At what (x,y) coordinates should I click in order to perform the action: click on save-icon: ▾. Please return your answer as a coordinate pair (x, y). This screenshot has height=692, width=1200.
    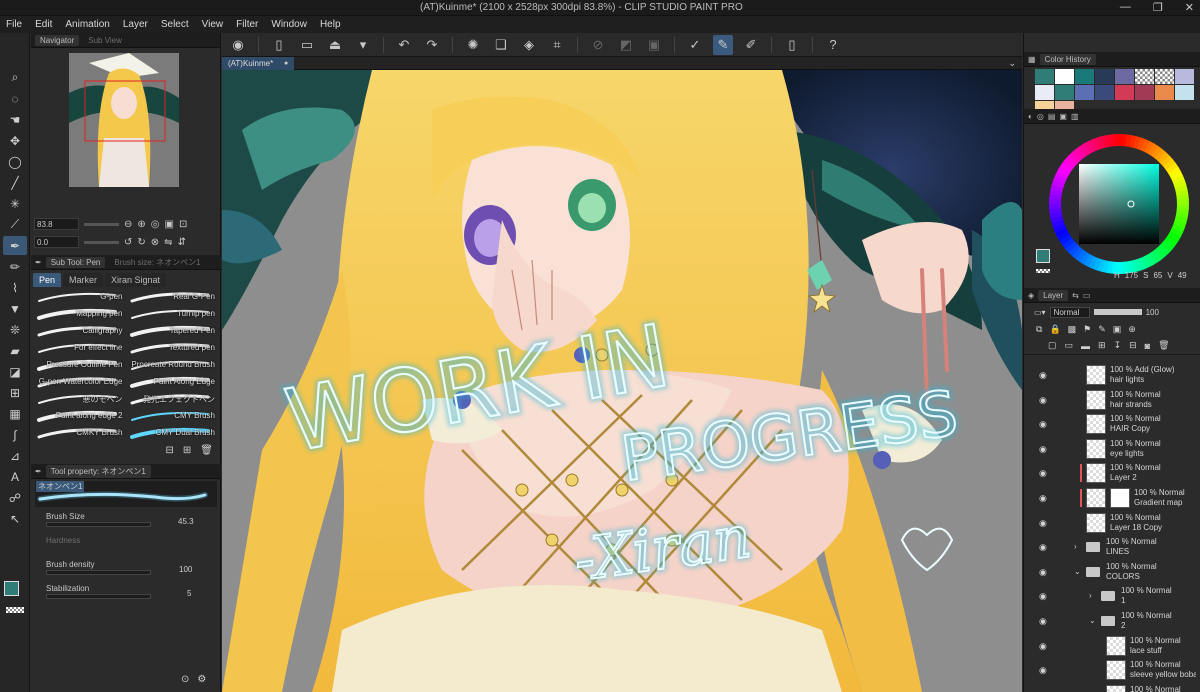
    Looking at the image, I should click on (363, 45).